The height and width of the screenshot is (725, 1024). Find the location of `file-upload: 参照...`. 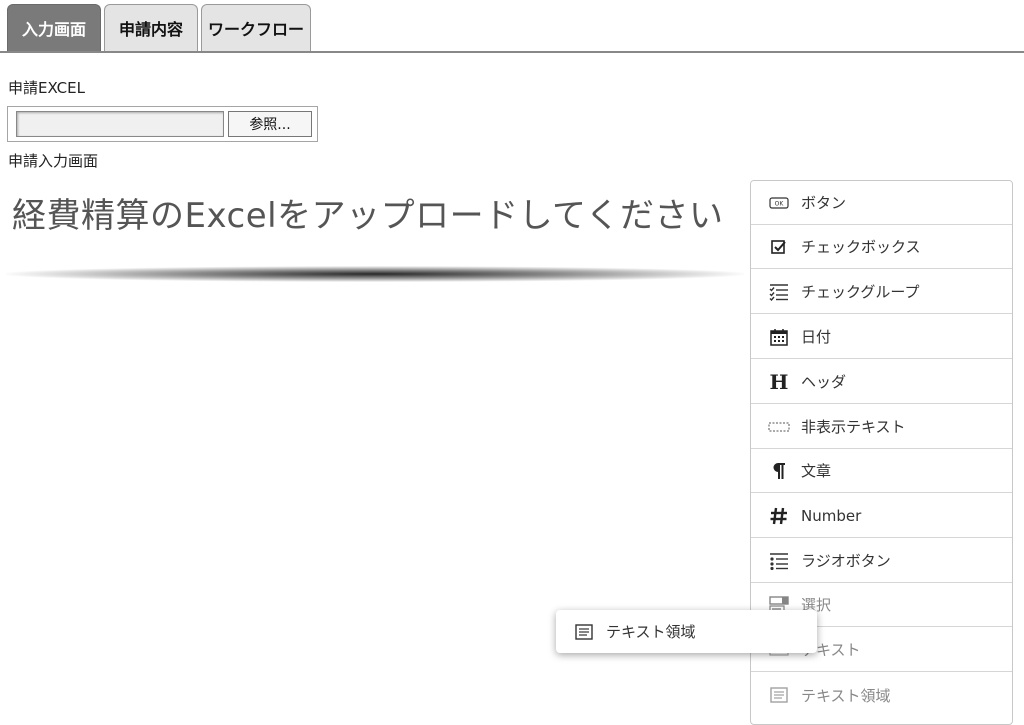

file-upload: 参照... is located at coordinates (162, 124).